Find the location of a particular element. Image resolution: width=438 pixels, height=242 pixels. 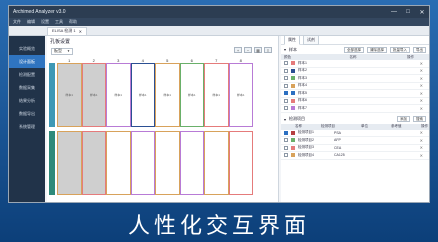

search-button: 搜索 is located at coordinates (419, 119).